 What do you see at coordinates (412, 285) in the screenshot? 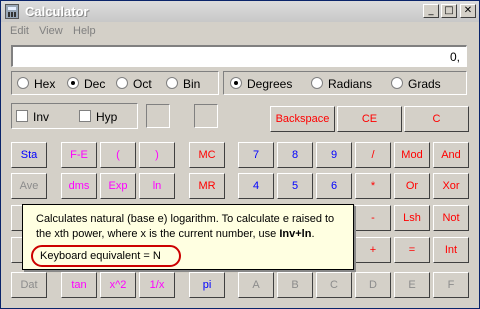
I see `hex-key-e: E` at bounding box center [412, 285].